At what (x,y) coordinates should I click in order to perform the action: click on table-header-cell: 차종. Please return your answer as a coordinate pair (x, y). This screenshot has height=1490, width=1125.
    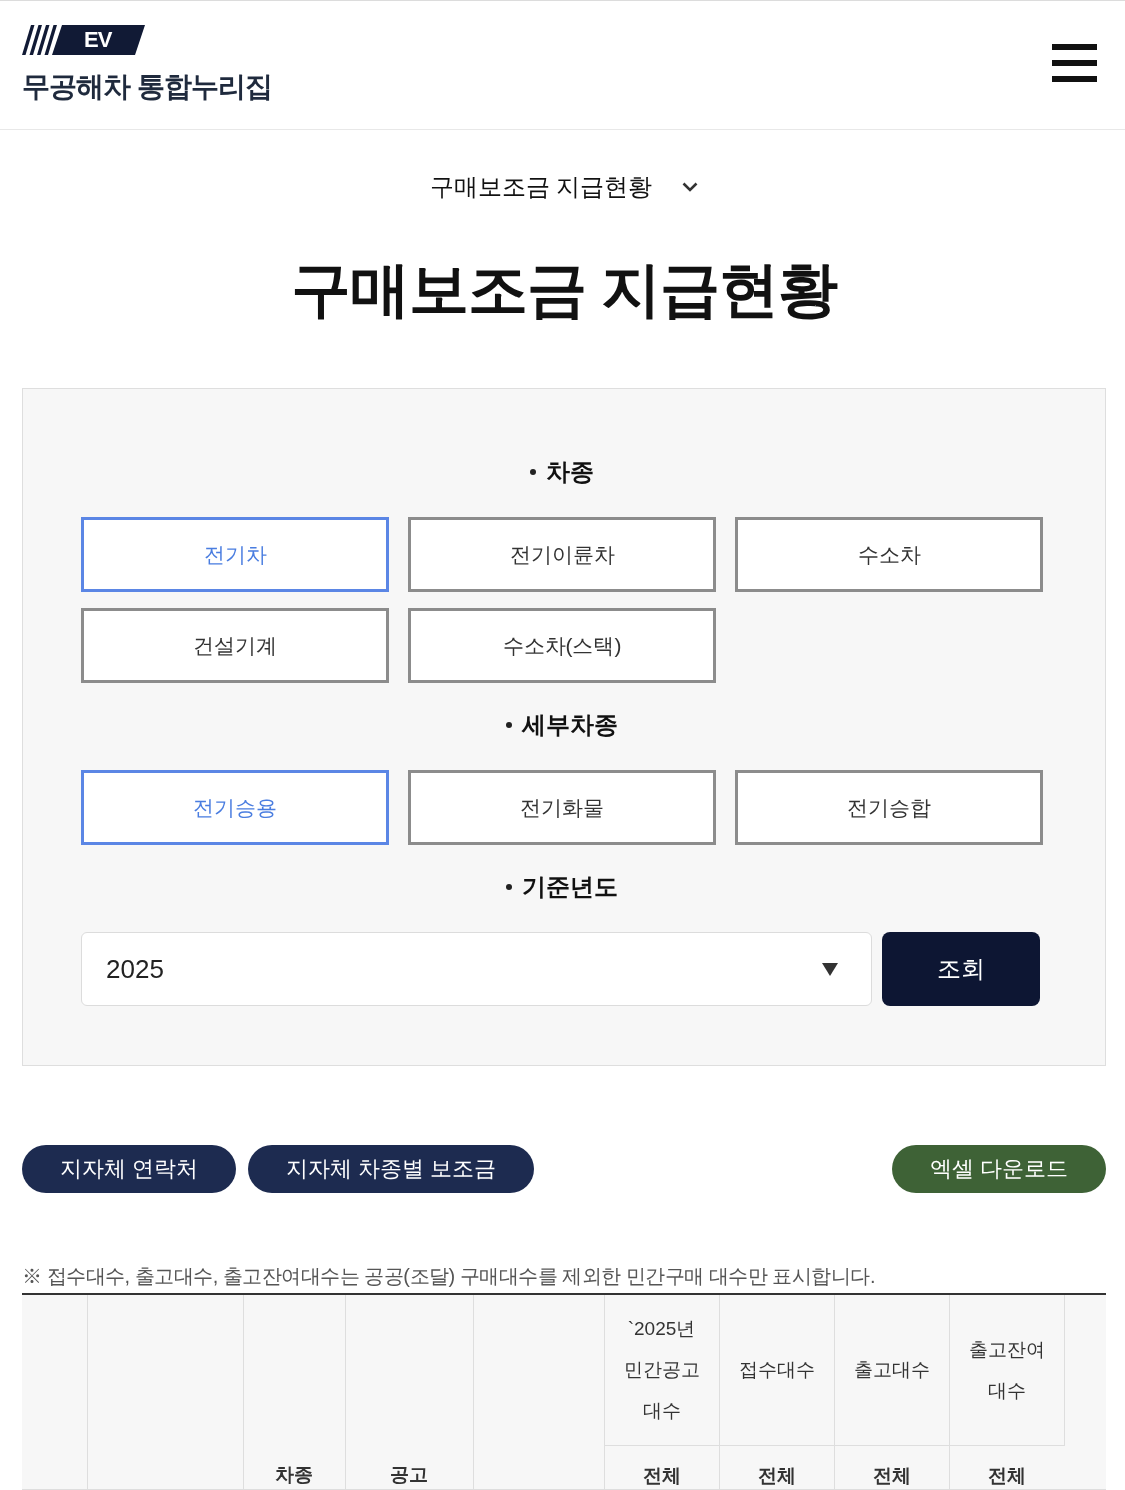
    Looking at the image, I should click on (294, 1391).